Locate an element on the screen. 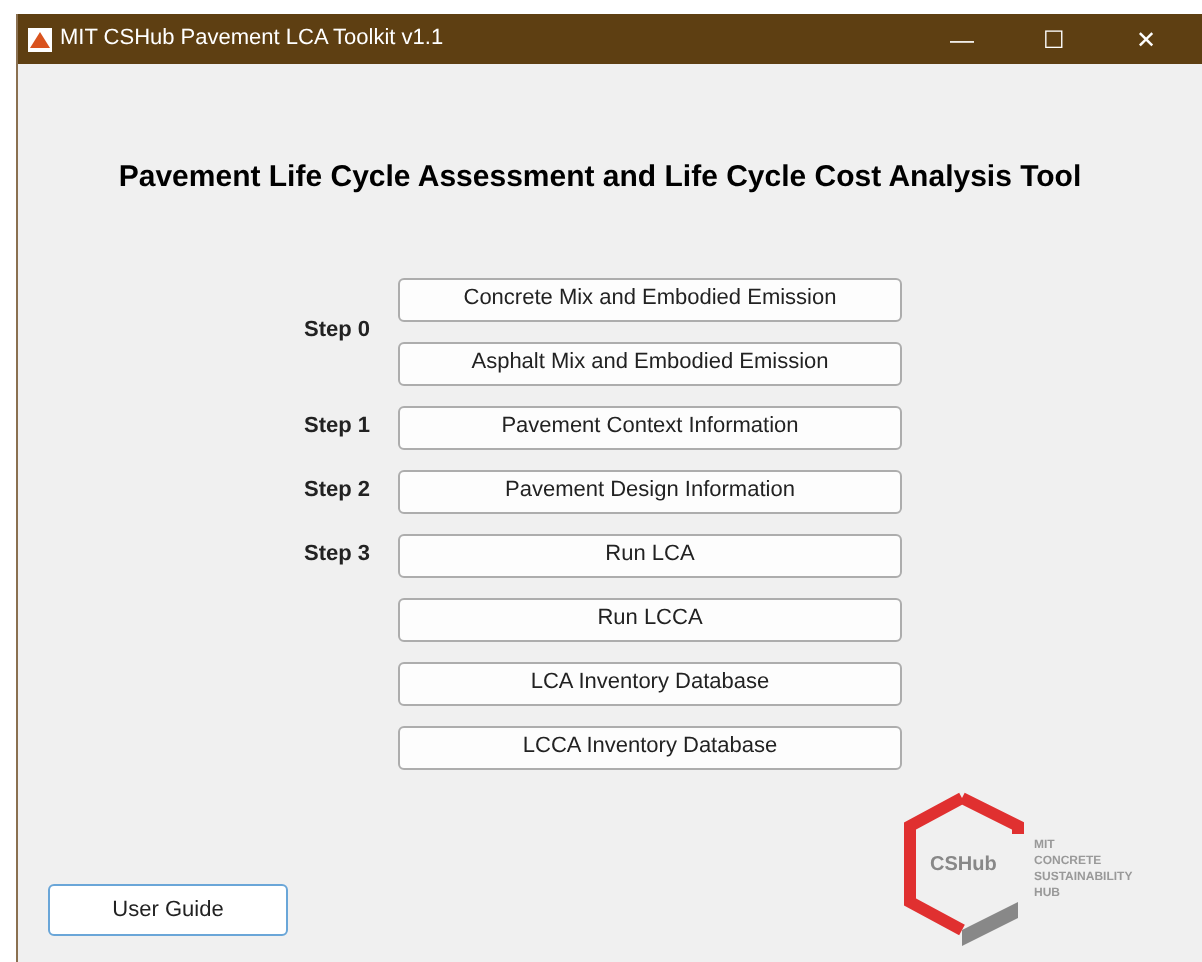  tool-button: LCA Inventory Database is located at coordinates (650, 683).